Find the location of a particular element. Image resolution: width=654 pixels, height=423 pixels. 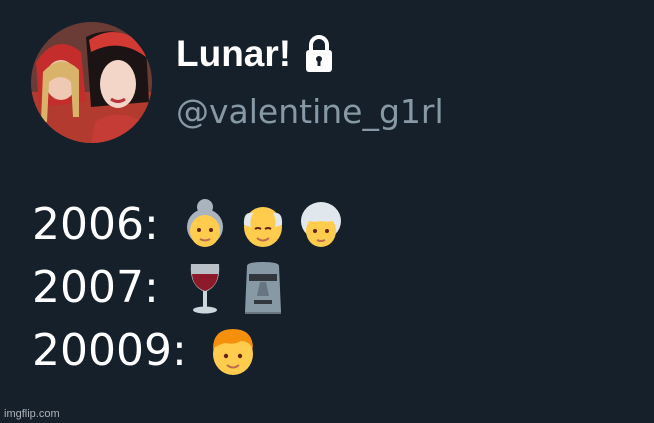

profile-name-row: Lunar! is located at coordinates (255, 54).